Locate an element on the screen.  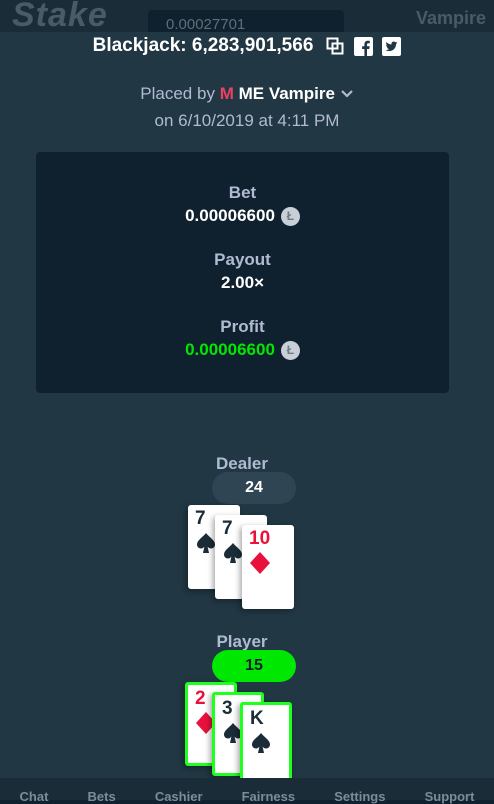
nav-chat: Chat is located at coordinates (34, 797).